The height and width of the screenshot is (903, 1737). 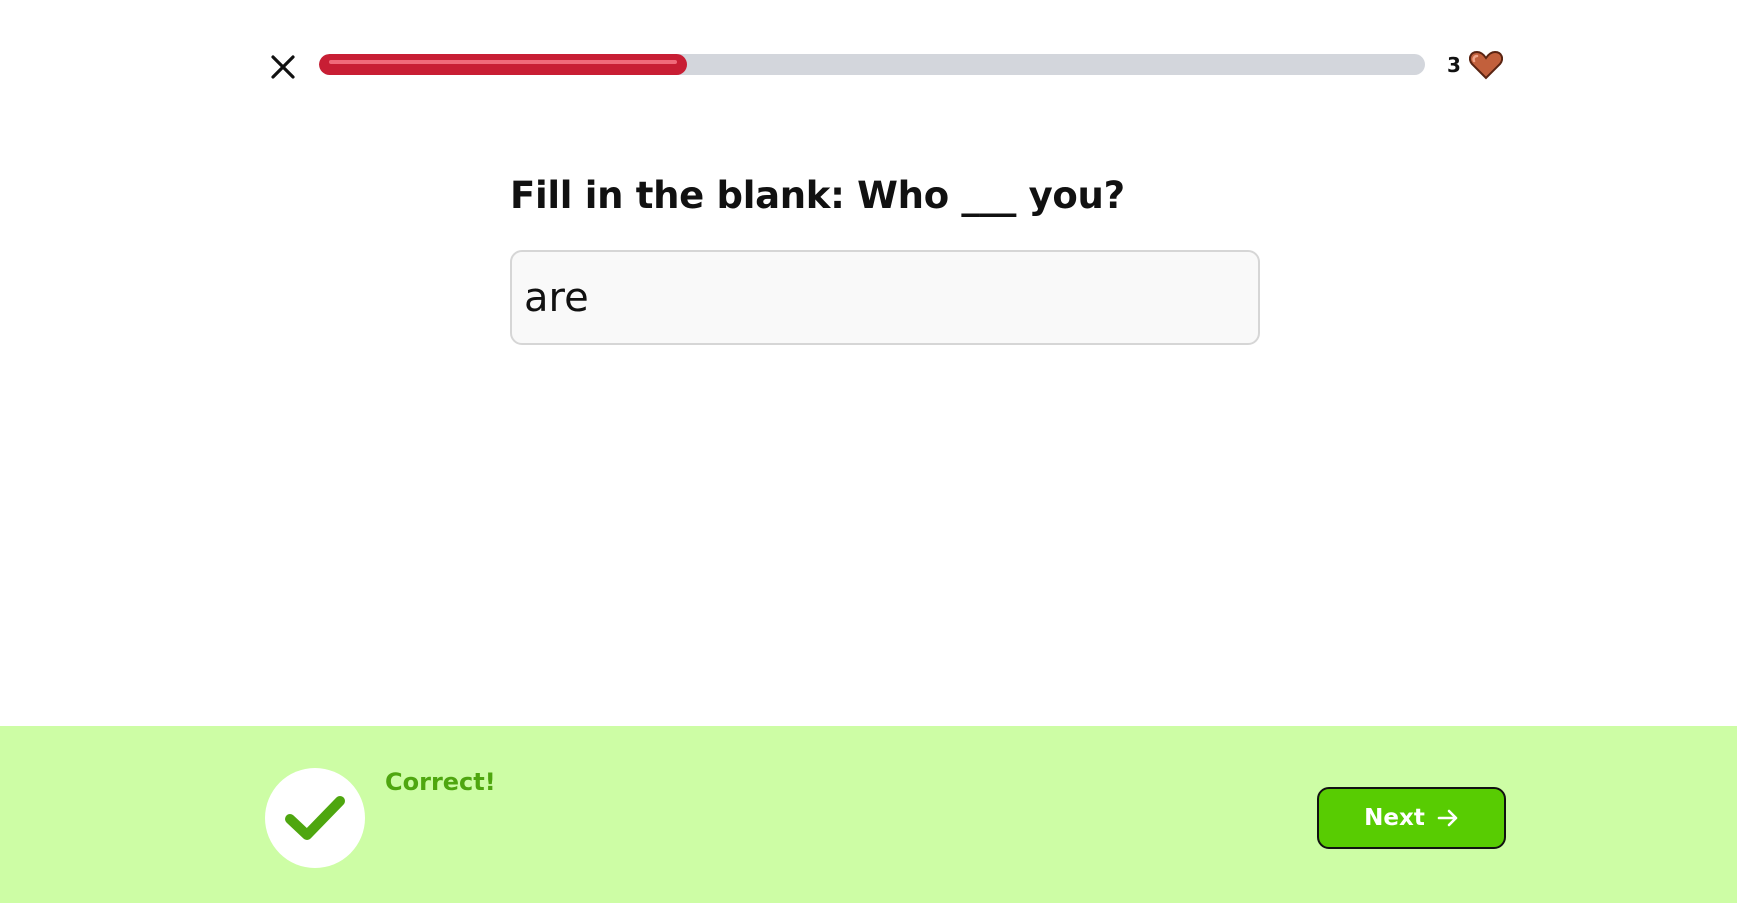 I want to click on hearts-counter: 3, so click(x=1475, y=65).